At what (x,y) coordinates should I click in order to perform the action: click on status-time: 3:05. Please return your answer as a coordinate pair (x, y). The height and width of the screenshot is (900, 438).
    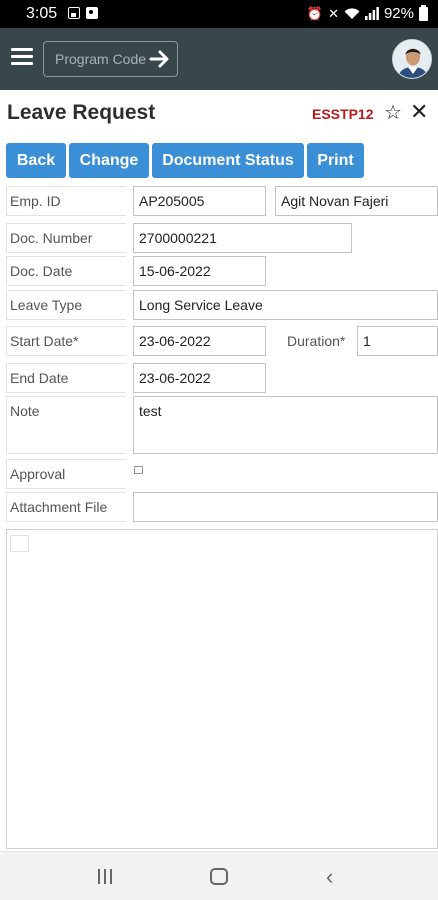
    Looking at the image, I should click on (42, 13).